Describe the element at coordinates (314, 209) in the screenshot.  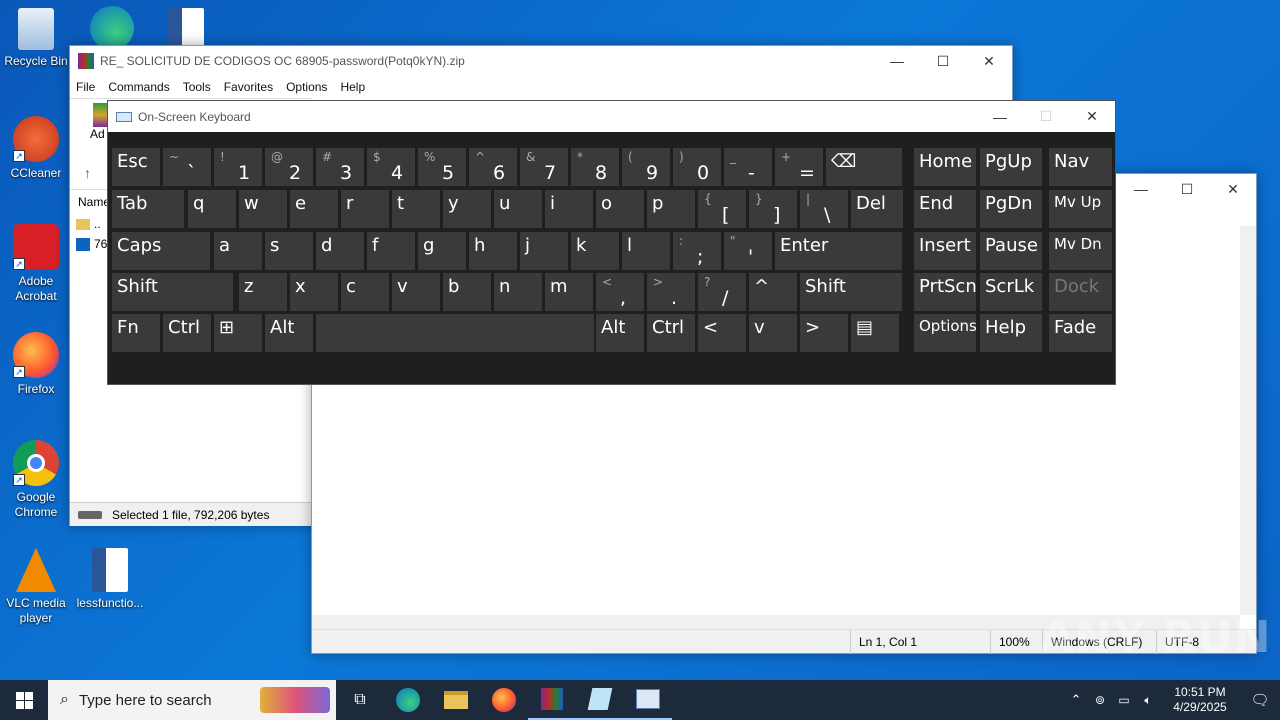
I see `key-e: e` at that location.